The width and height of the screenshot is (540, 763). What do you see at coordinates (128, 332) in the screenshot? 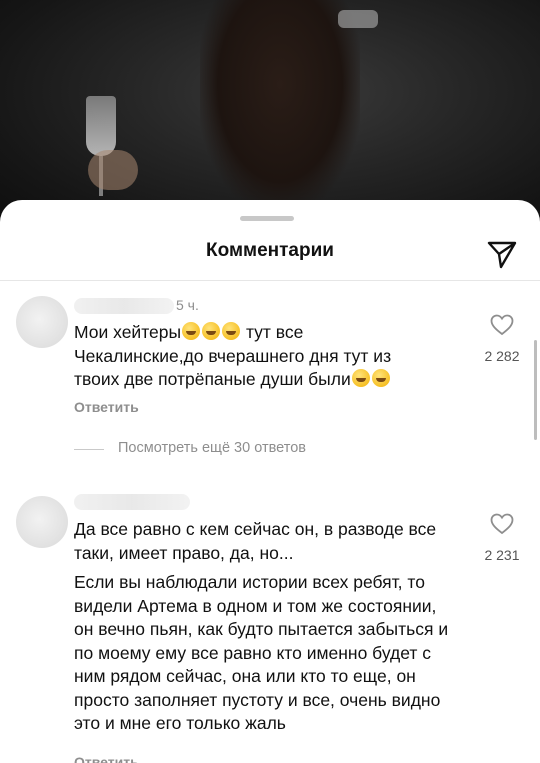
I see `comment-text-line: Мои хейтеры` at bounding box center [128, 332].